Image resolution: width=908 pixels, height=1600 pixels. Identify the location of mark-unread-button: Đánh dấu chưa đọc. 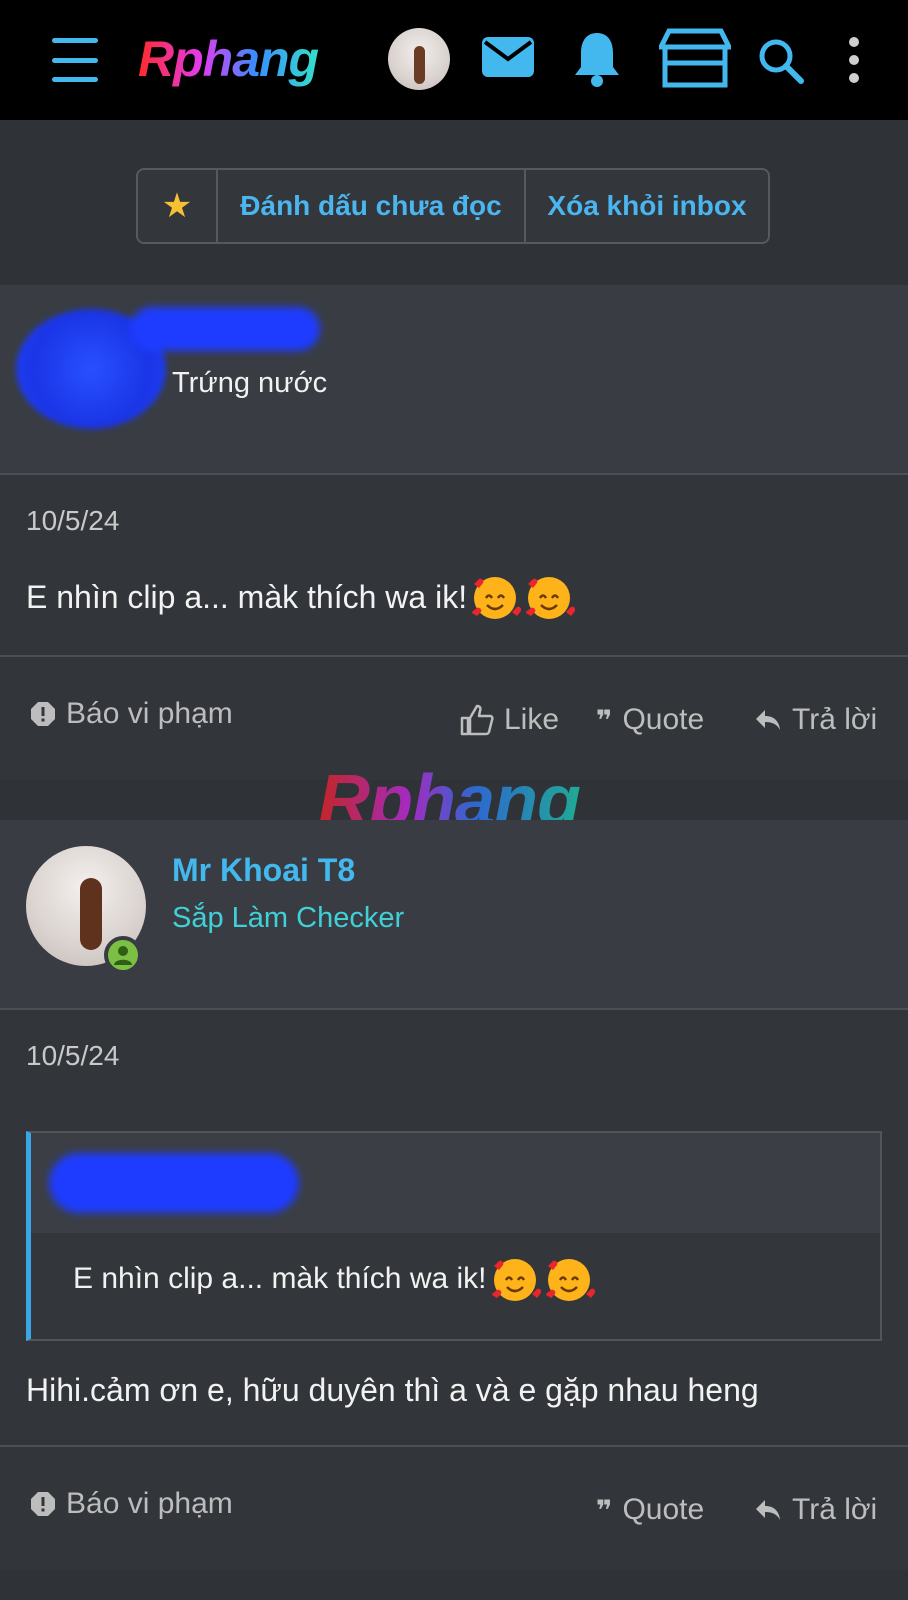
(372, 206).